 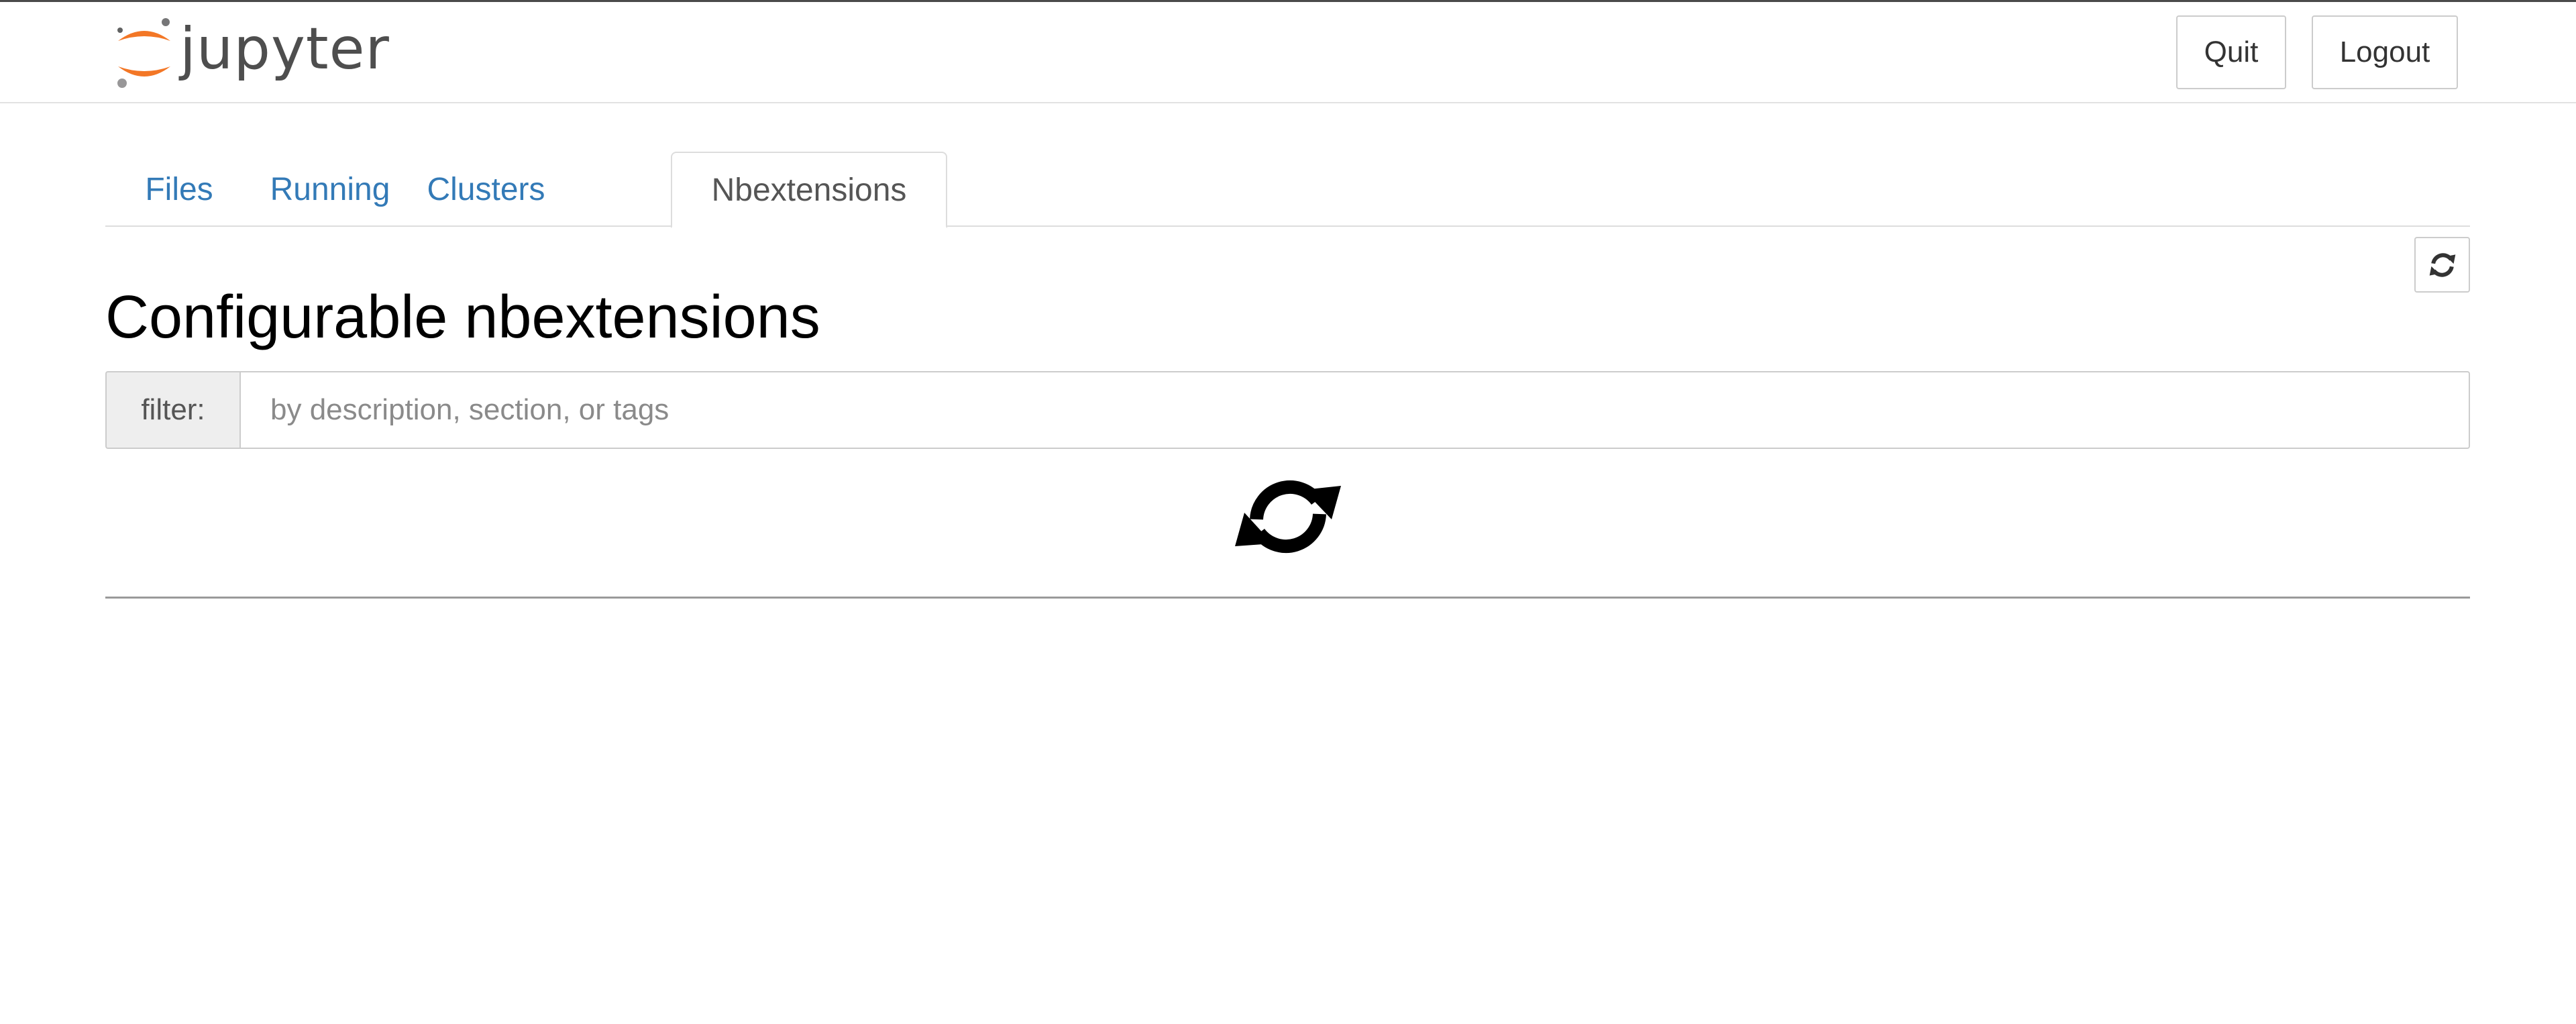 What do you see at coordinates (1354, 410) in the screenshot?
I see `filter-input` at bounding box center [1354, 410].